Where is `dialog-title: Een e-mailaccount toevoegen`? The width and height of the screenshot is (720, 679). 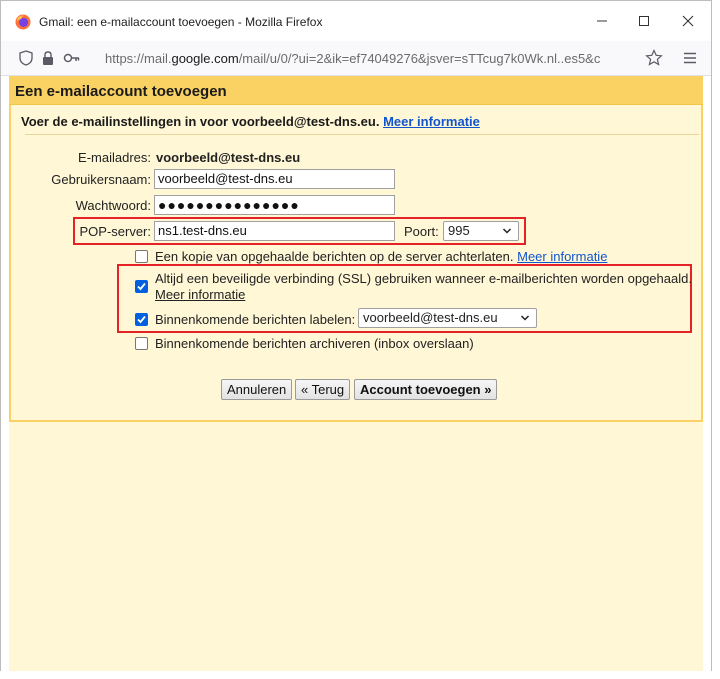 dialog-title: Een e-mailaccount toevoegen is located at coordinates (121, 91).